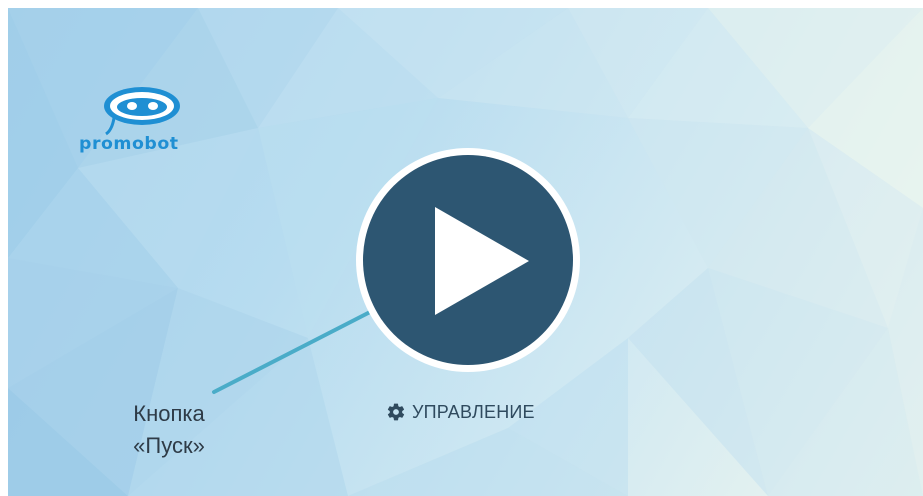 This screenshot has width=923, height=496. Describe the element at coordinates (396, 412) in the screenshot. I see `gear-icon` at that location.